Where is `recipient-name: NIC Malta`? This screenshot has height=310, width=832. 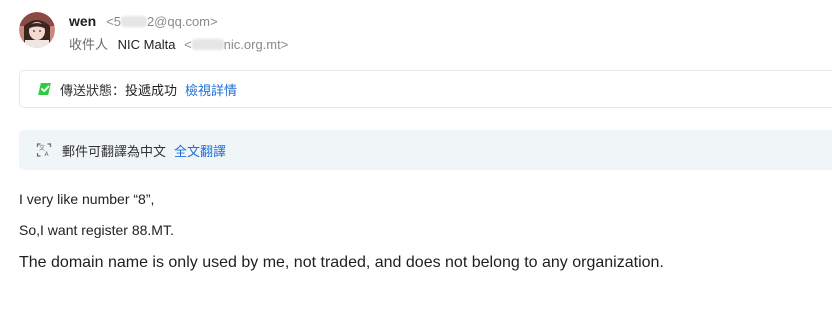
recipient-name: NIC Malta is located at coordinates (147, 44).